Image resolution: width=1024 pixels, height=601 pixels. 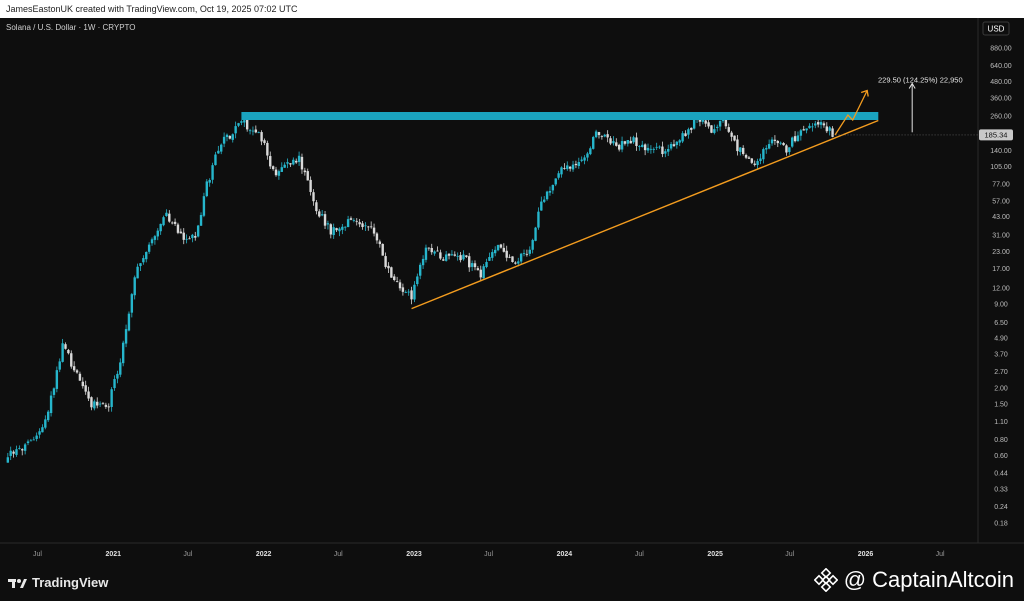 I want to click on price-tick-label: 77.00, so click(x=1001, y=185).